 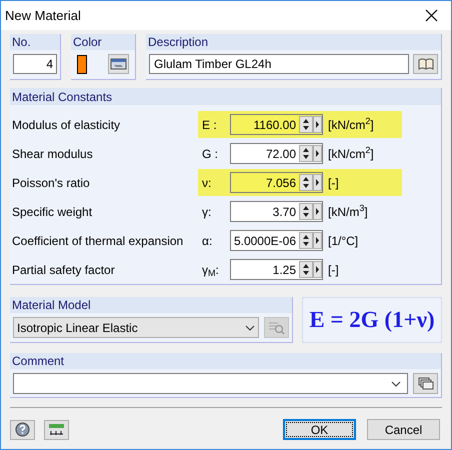 What do you see at coordinates (276, 327) in the screenshot?
I see `magnifier-icon` at bounding box center [276, 327].